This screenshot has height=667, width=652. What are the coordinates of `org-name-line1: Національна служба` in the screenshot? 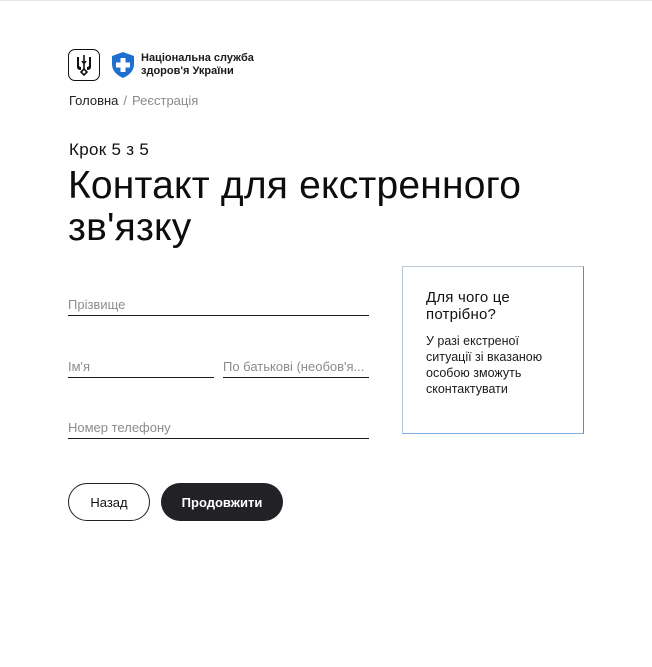 It's located at (197, 58).